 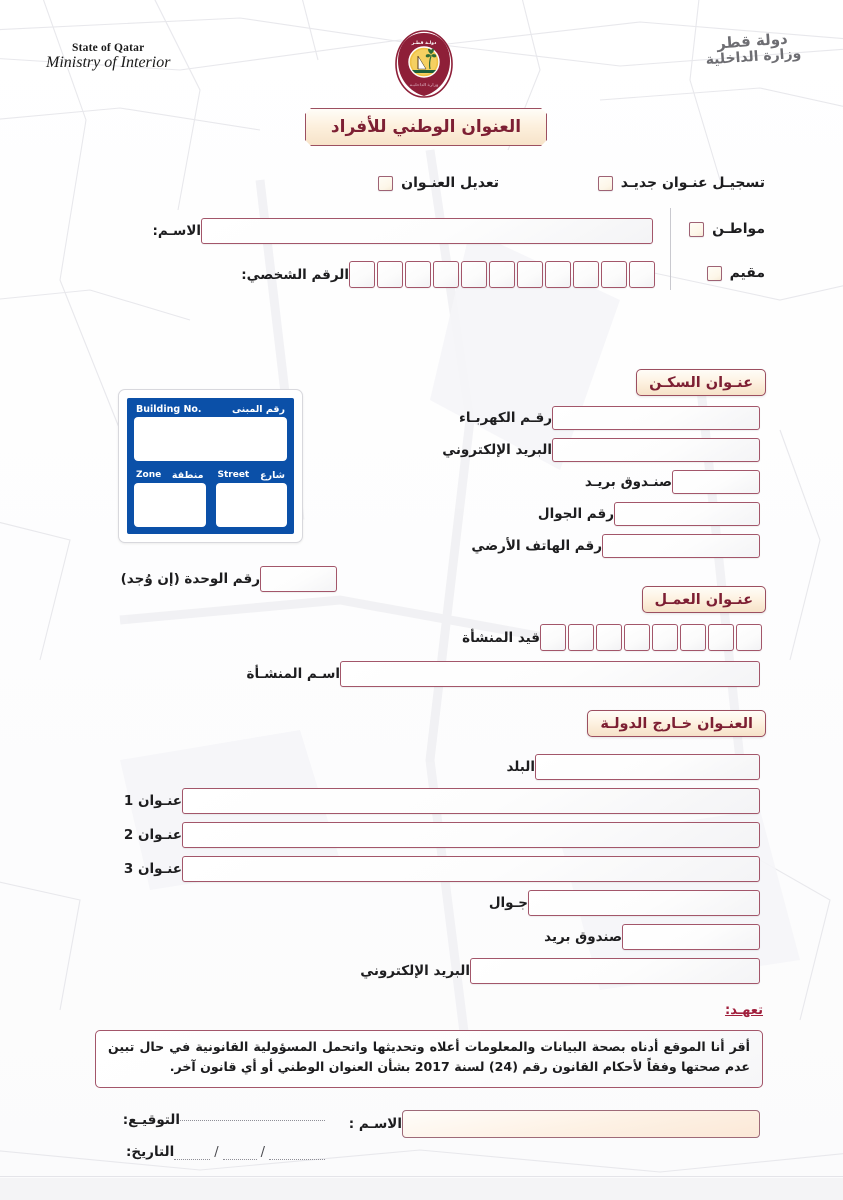 I want to click on checkbox-citizen: مواطـن, so click(x=727, y=229).